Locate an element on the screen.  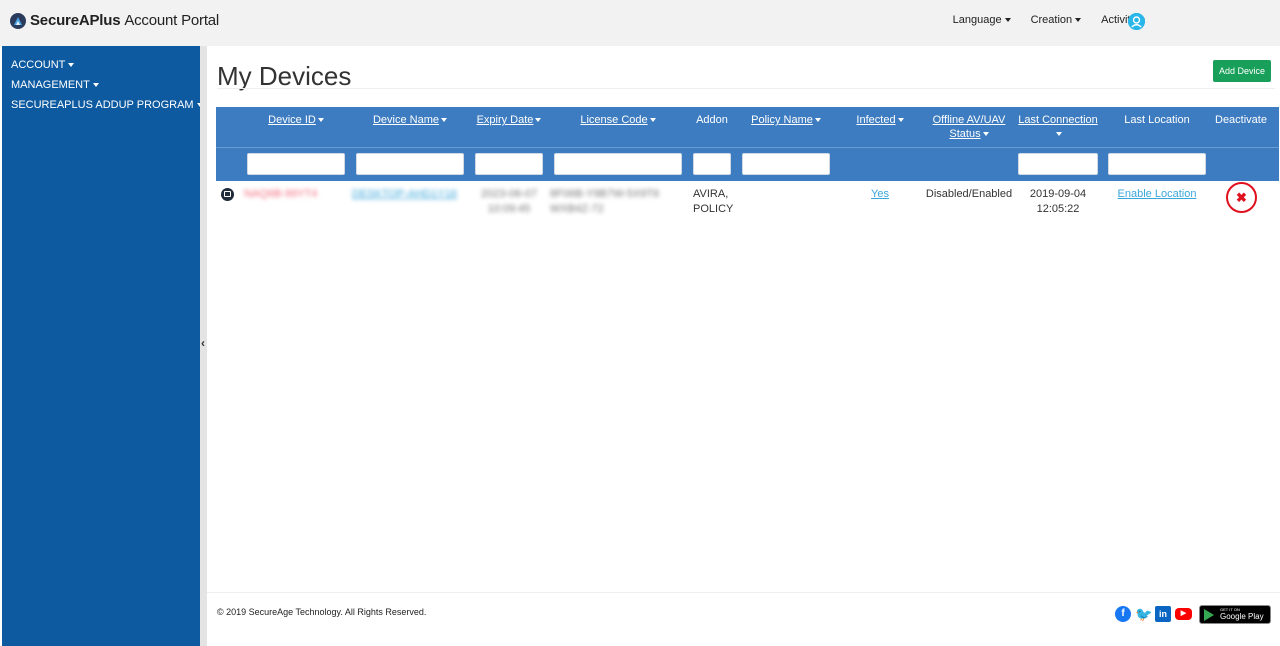
device-monitor-icon is located at coordinates (227, 194).